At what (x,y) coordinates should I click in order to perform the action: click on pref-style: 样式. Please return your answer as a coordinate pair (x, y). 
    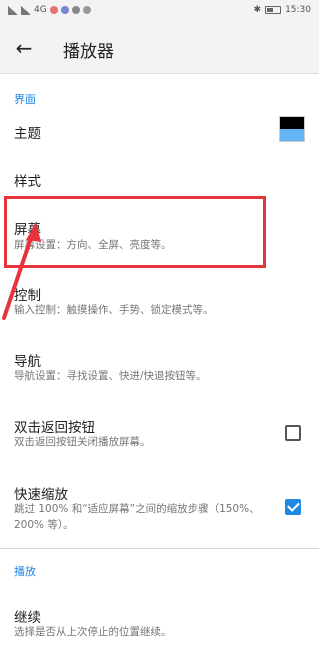
    Looking at the image, I should click on (159, 178).